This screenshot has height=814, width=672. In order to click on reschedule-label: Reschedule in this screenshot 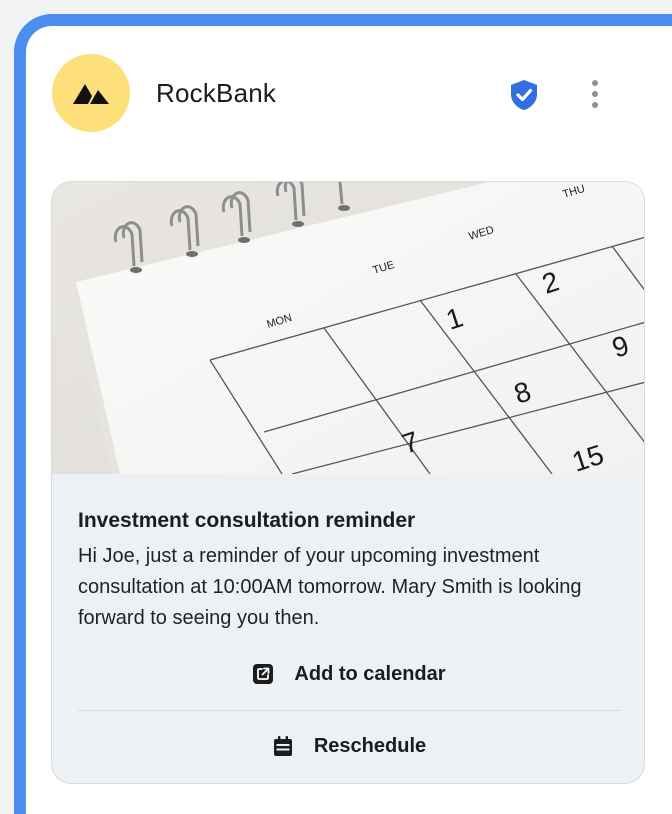, I will do `click(370, 745)`.